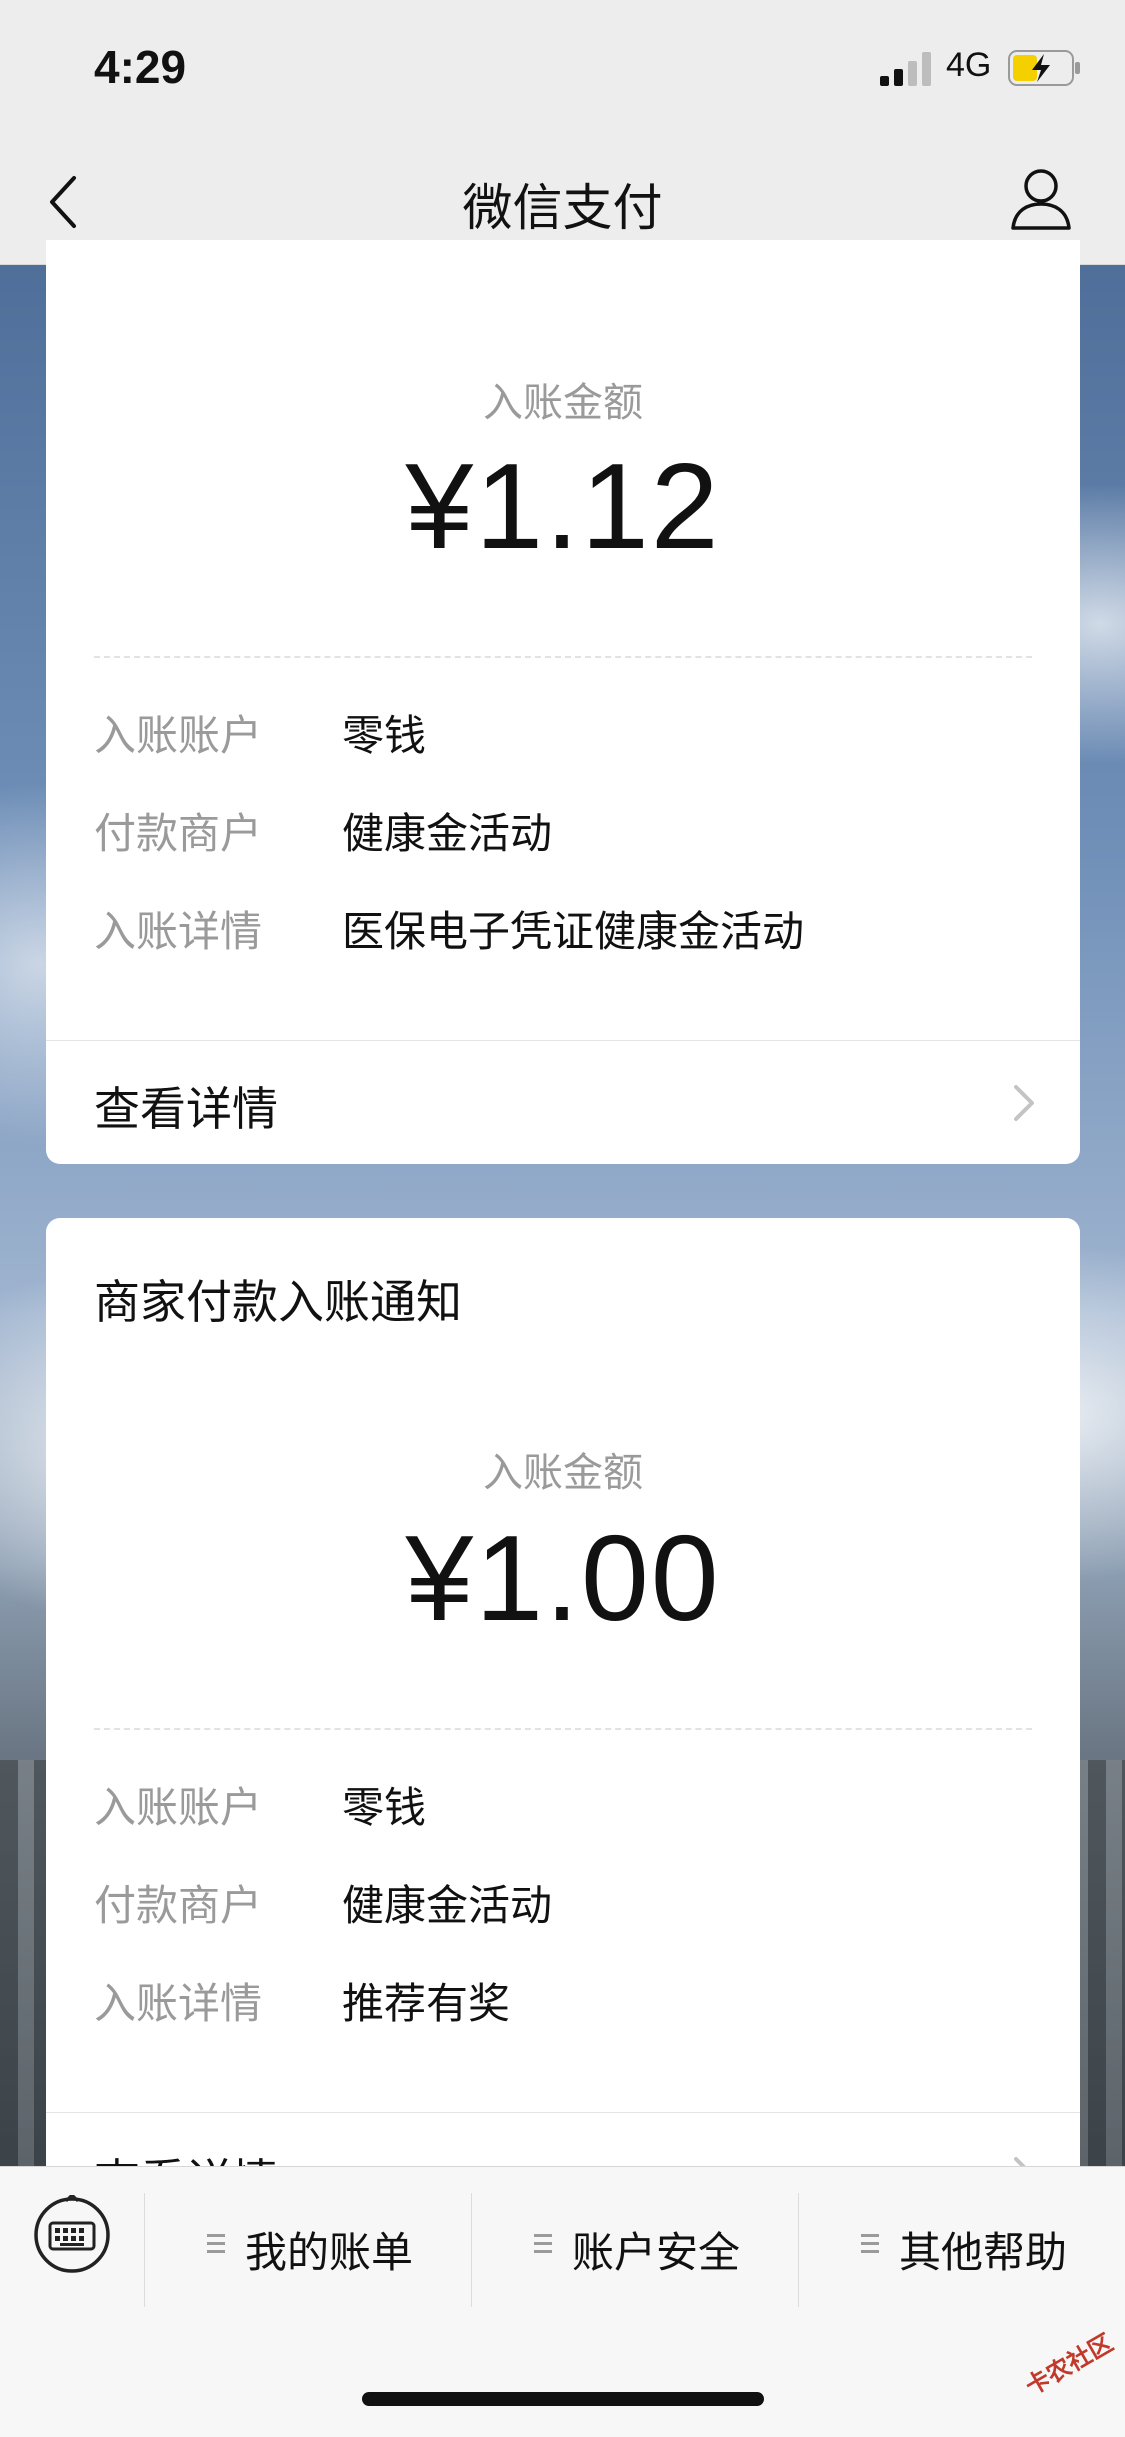 The height and width of the screenshot is (2437, 1125). I want to click on info-row: 入账详情 推荐有奖, so click(563, 2000).